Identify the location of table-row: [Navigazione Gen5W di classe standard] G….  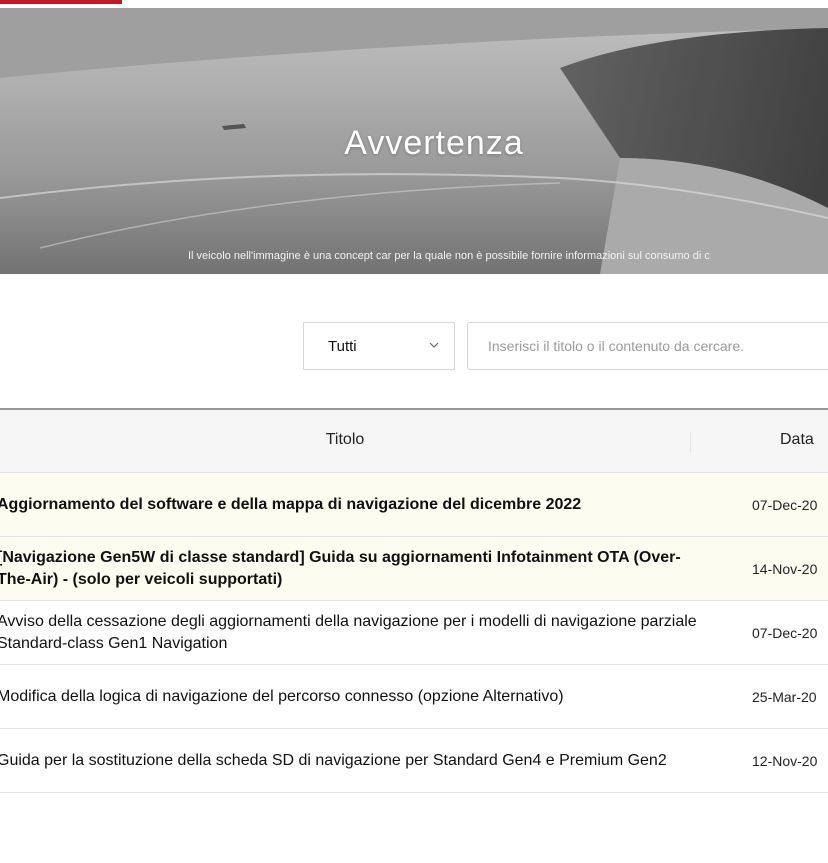
(414, 569).